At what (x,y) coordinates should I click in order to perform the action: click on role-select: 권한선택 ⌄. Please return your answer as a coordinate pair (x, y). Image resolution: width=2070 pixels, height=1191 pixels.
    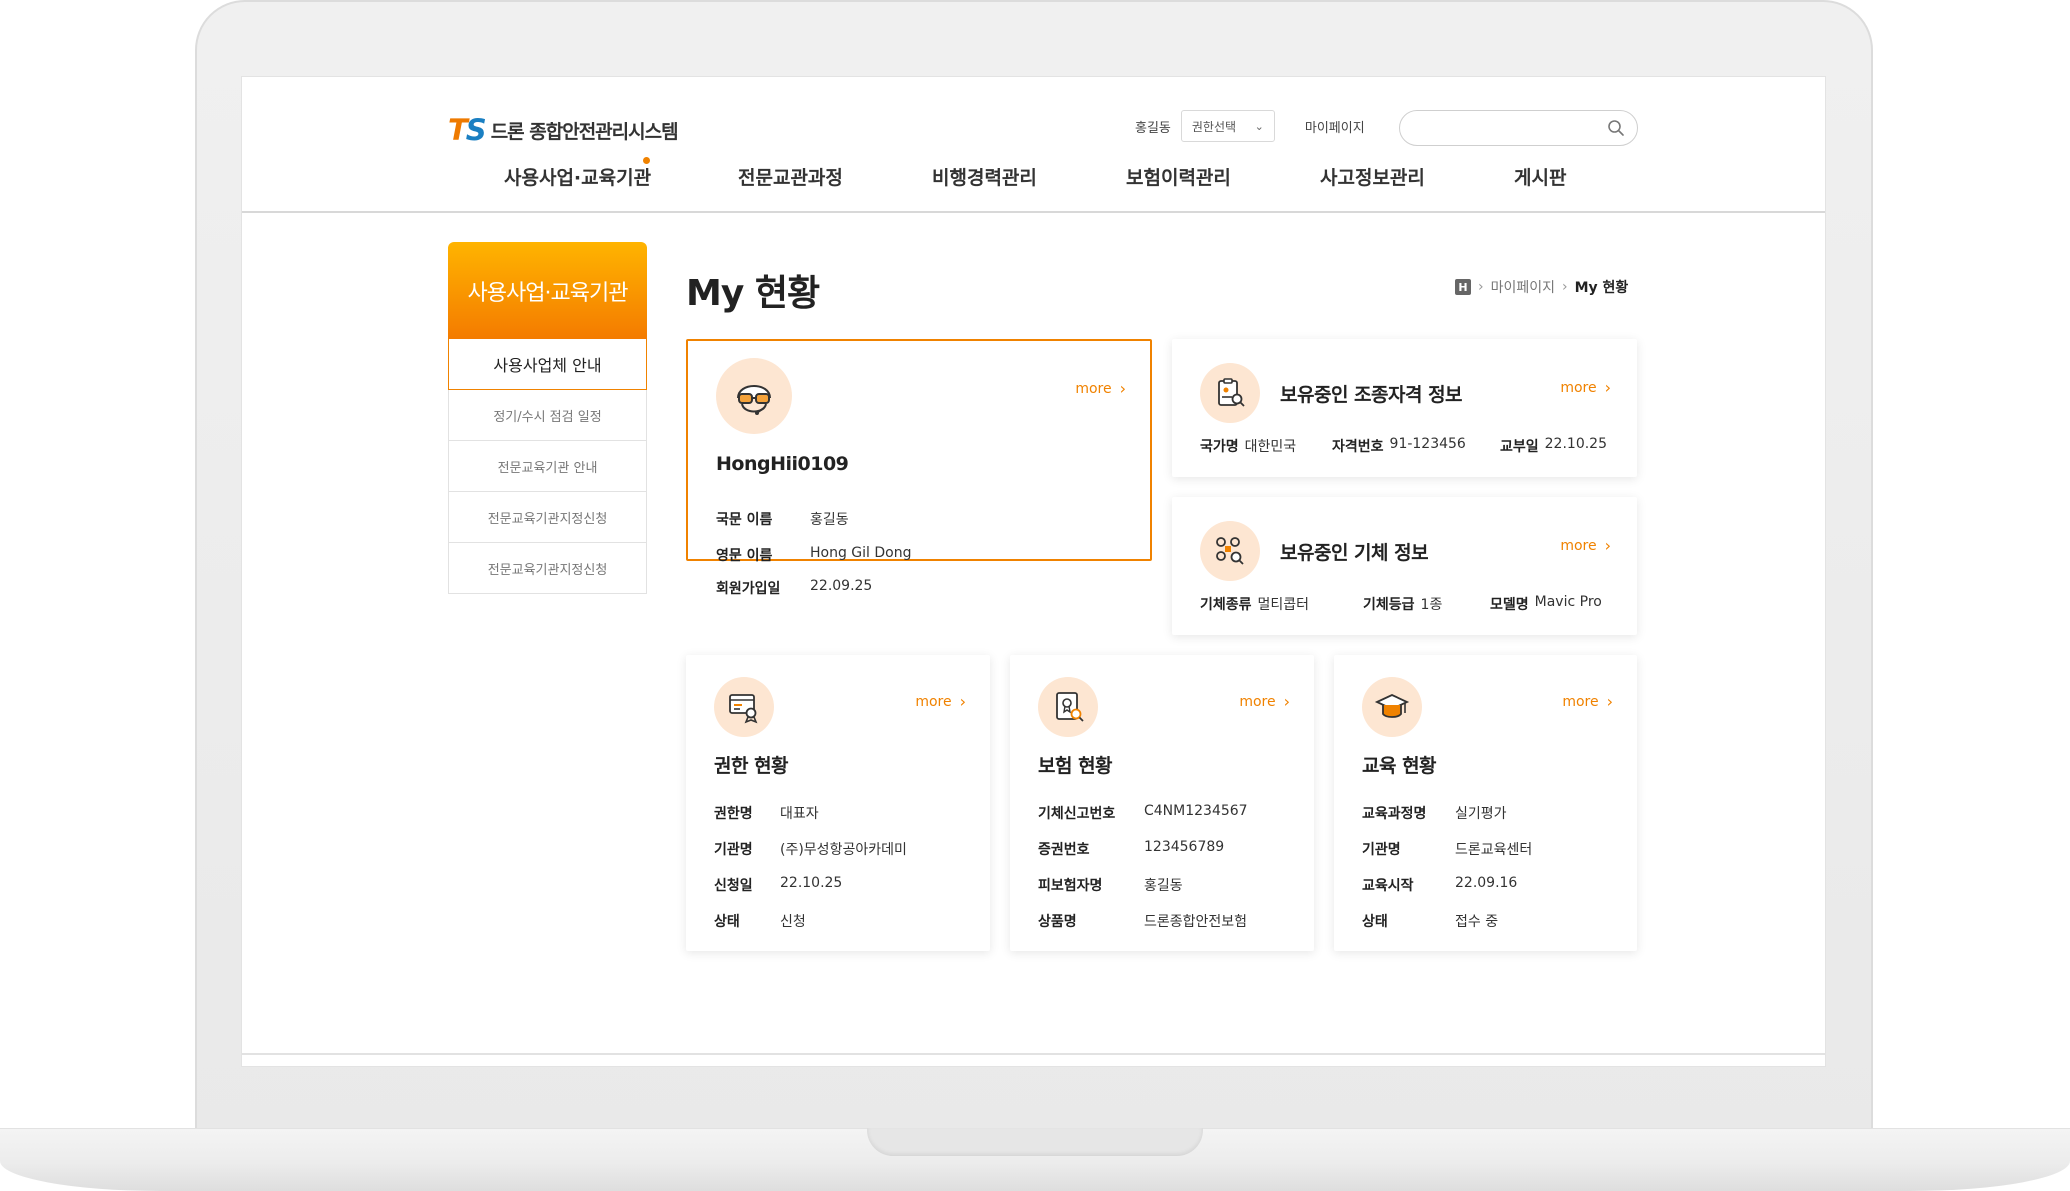
    Looking at the image, I should click on (1227, 126).